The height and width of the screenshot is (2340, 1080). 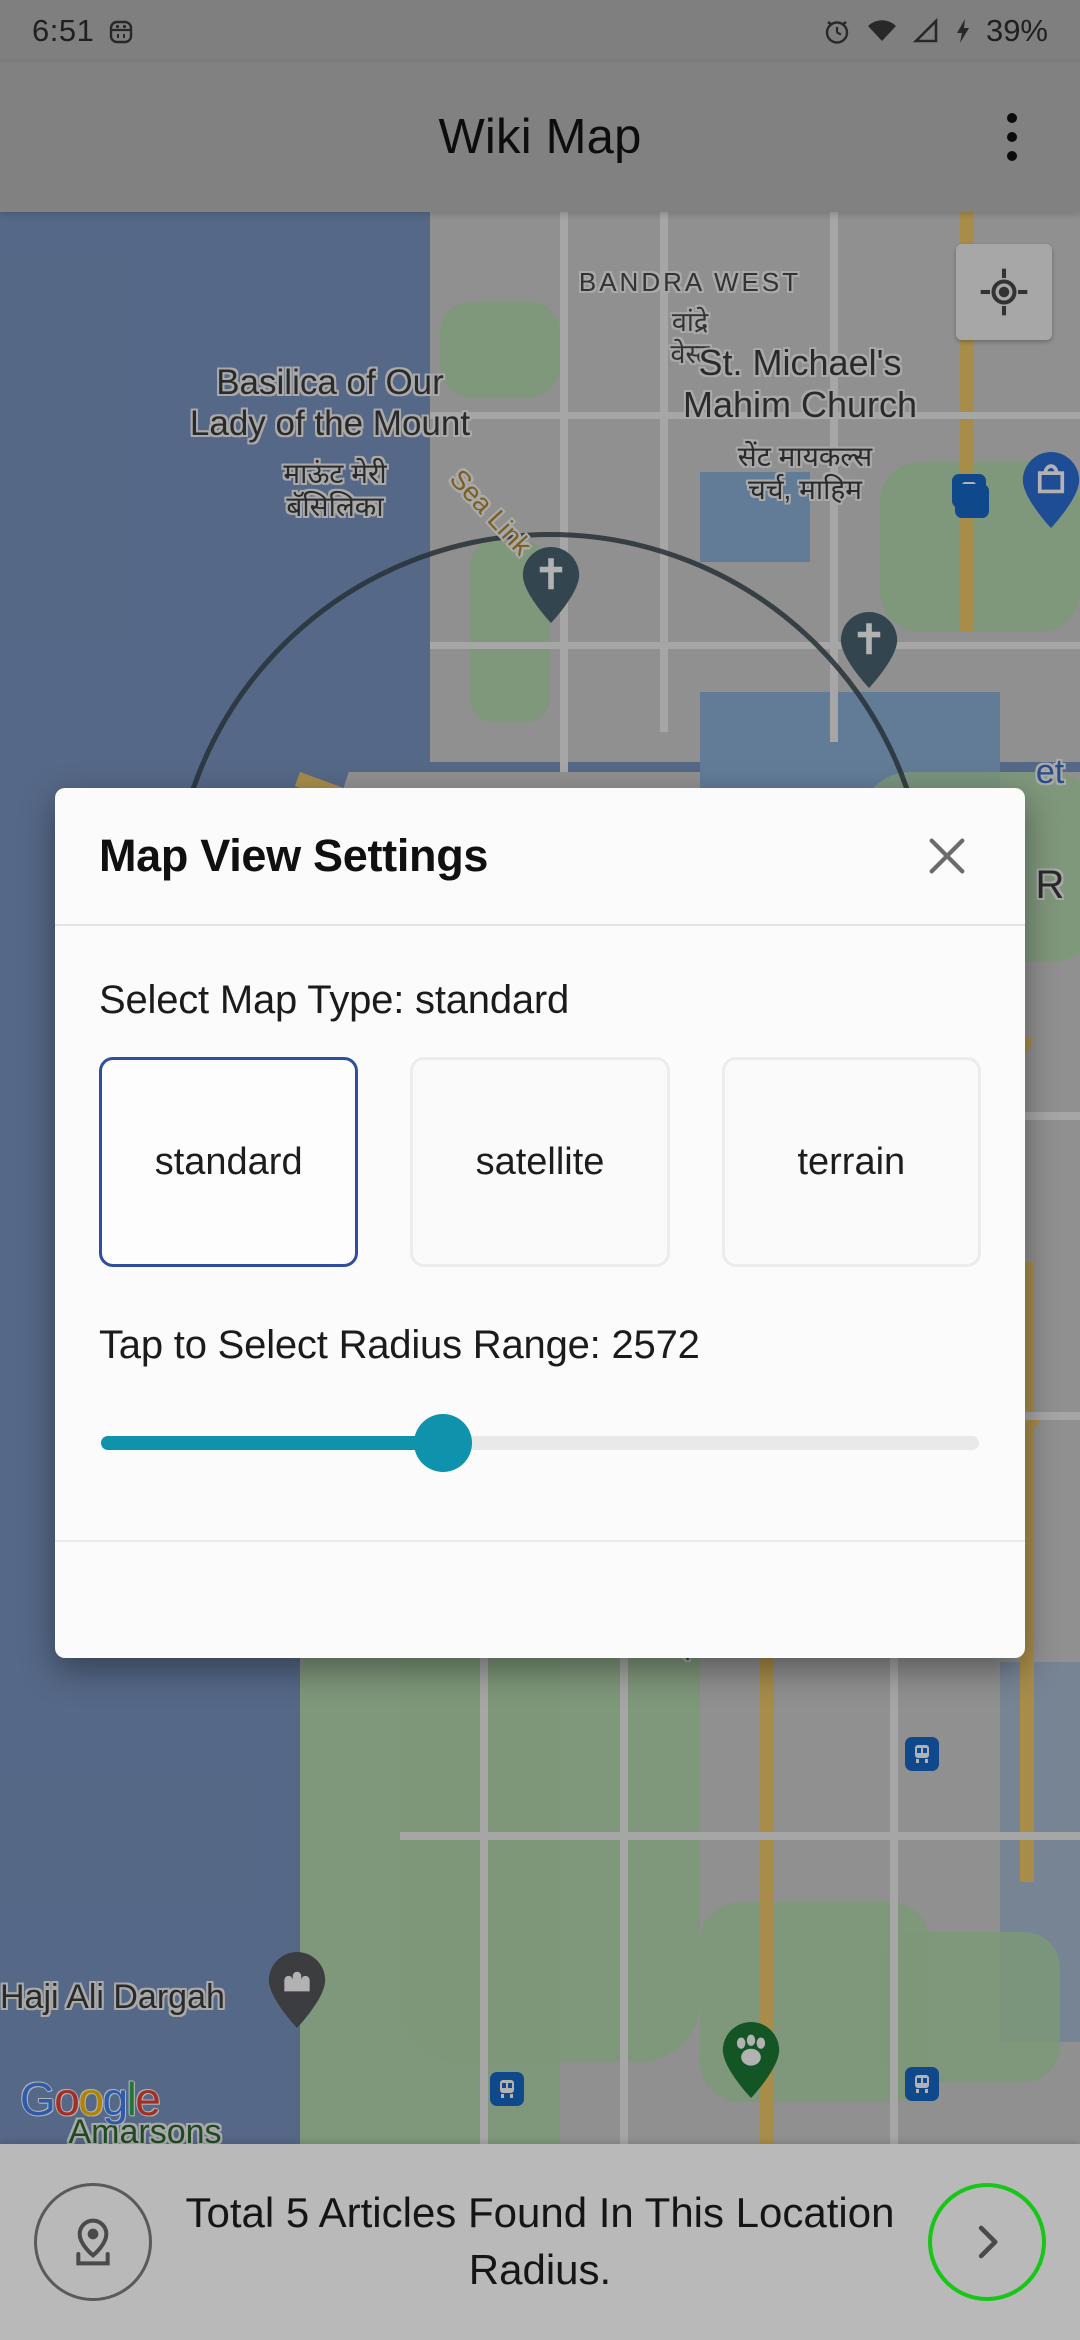 I want to click on map-type-option-standard-label: standard, so click(x=228, y=1161).